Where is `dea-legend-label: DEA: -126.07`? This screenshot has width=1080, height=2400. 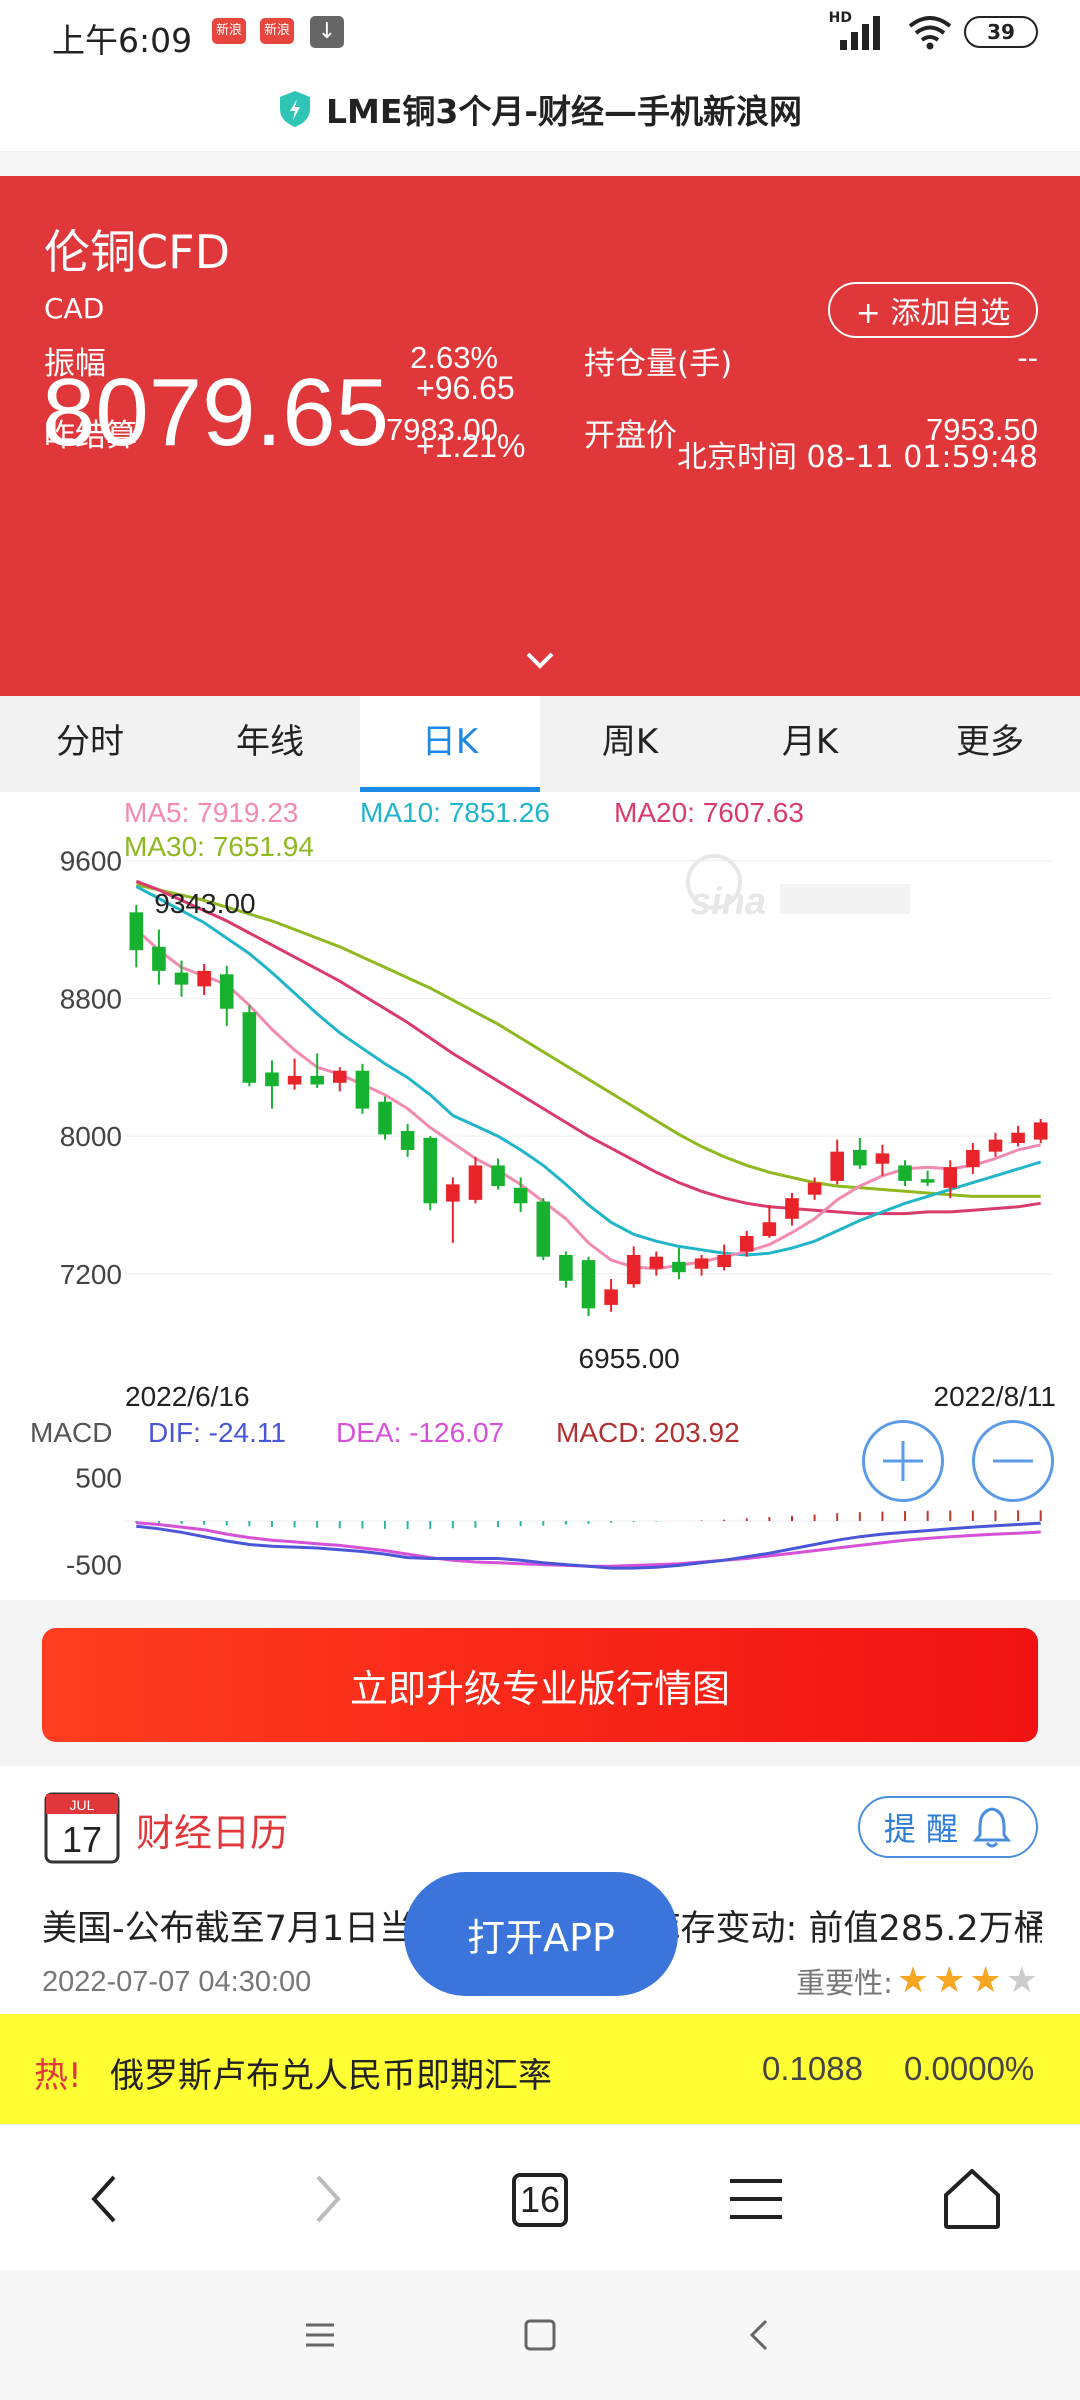 dea-legend-label: DEA: -126.07 is located at coordinates (420, 1432).